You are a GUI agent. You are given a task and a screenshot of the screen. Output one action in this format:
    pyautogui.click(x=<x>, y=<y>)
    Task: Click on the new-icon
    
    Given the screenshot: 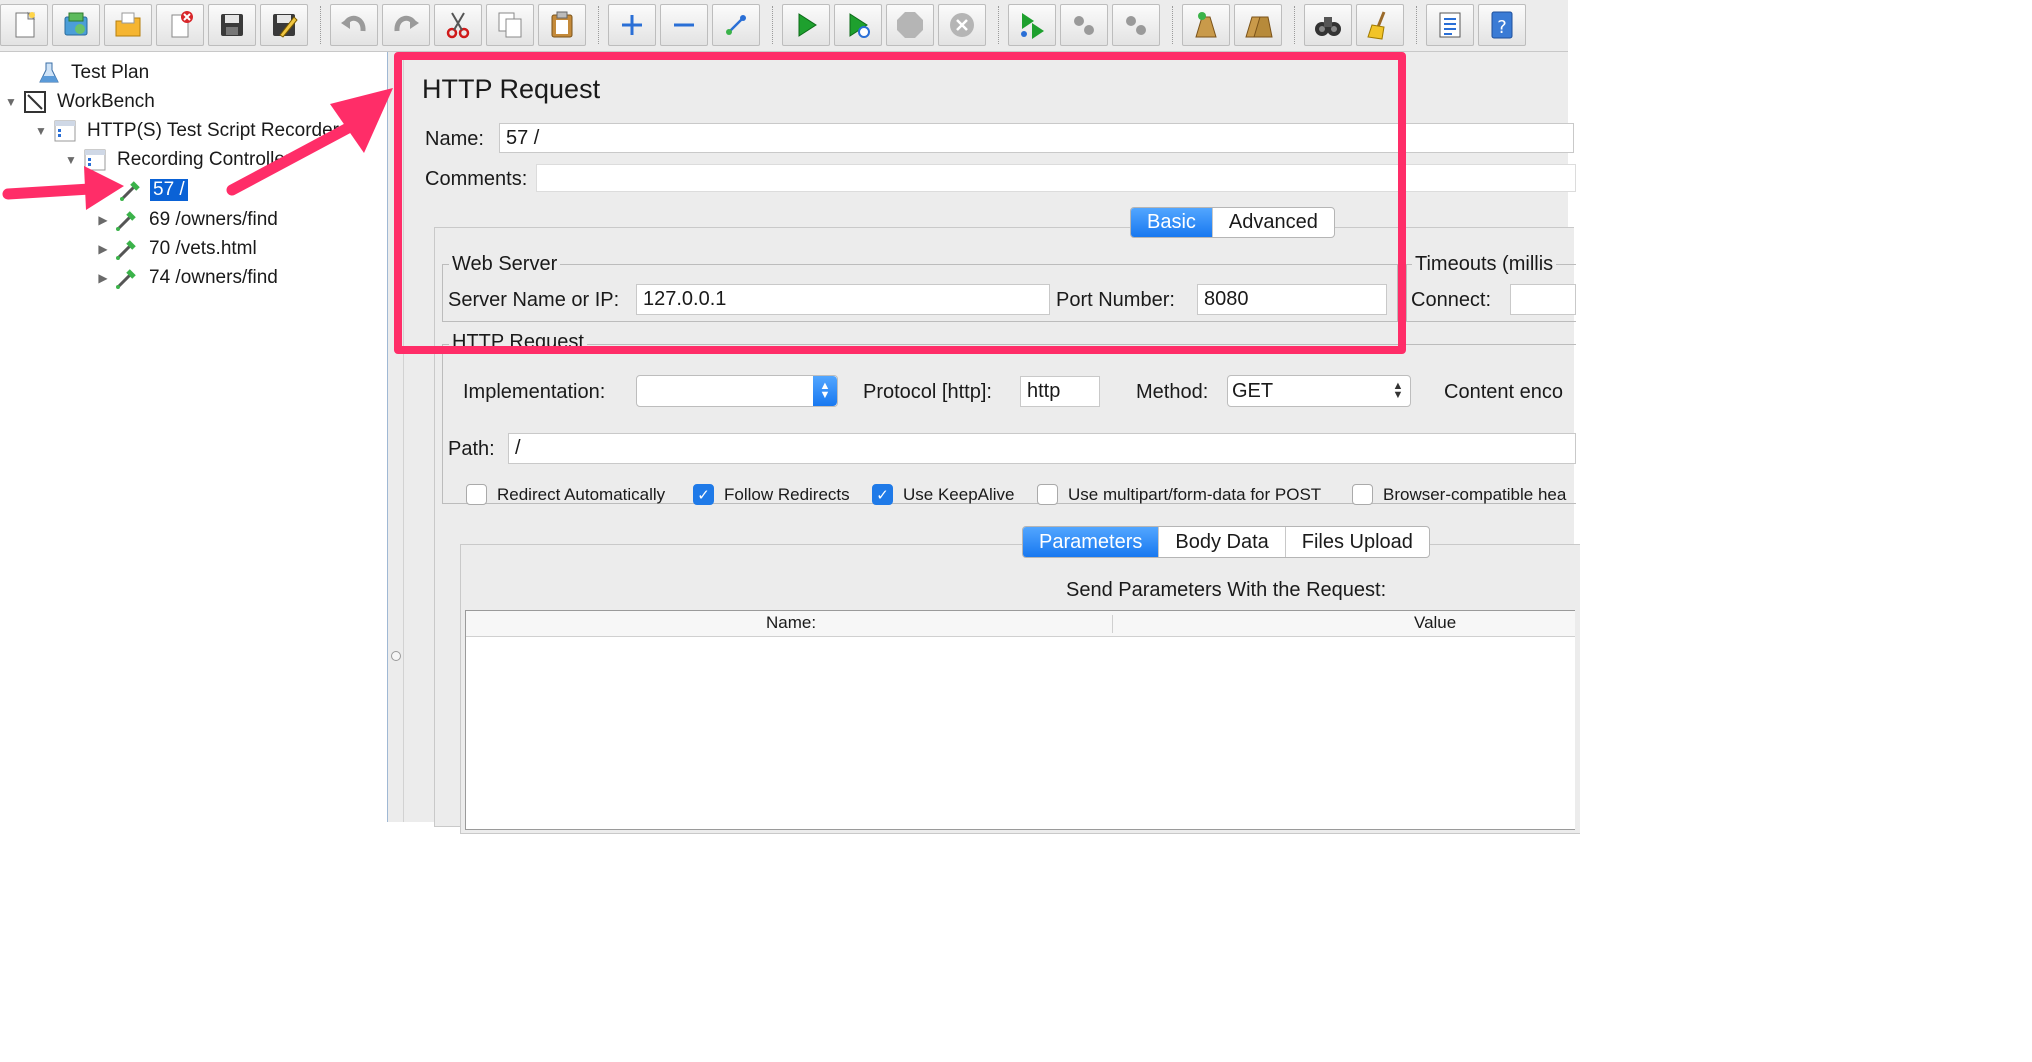 What is the action you would take?
    pyautogui.click(x=24, y=25)
    